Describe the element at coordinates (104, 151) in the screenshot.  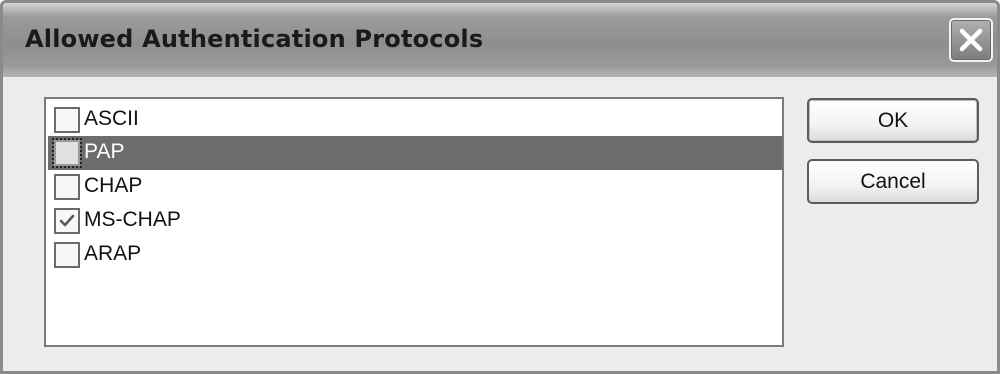
I see `list-item-label: PAP` at that location.